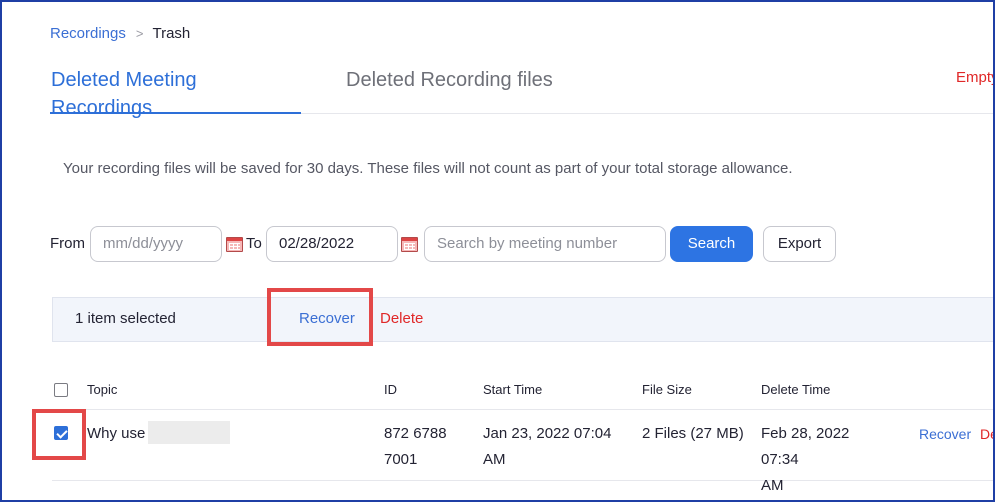  What do you see at coordinates (772, 485) in the screenshot?
I see `row-delete-time-line2: AM` at bounding box center [772, 485].